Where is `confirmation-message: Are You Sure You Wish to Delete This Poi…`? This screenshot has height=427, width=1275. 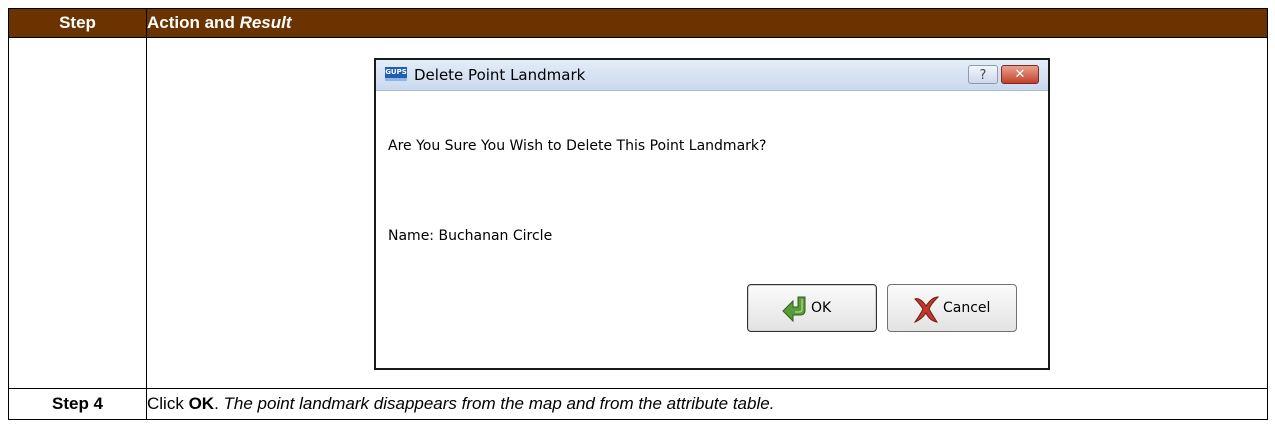 confirmation-message: Are You Sure You Wish to Delete This Poi… is located at coordinates (577, 146).